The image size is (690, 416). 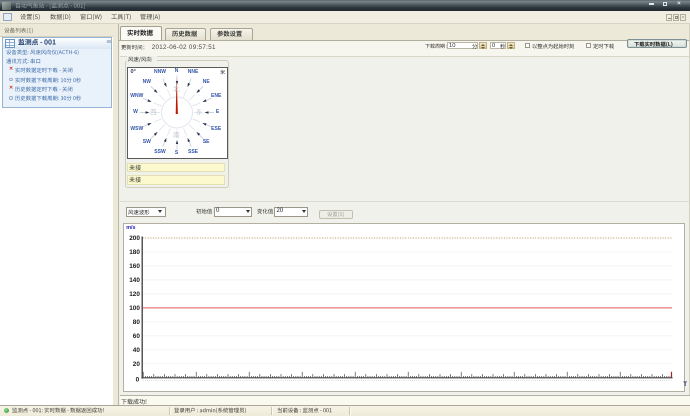 What do you see at coordinates (137, 350) in the screenshot?
I see `svg-text: 40` at bounding box center [137, 350].